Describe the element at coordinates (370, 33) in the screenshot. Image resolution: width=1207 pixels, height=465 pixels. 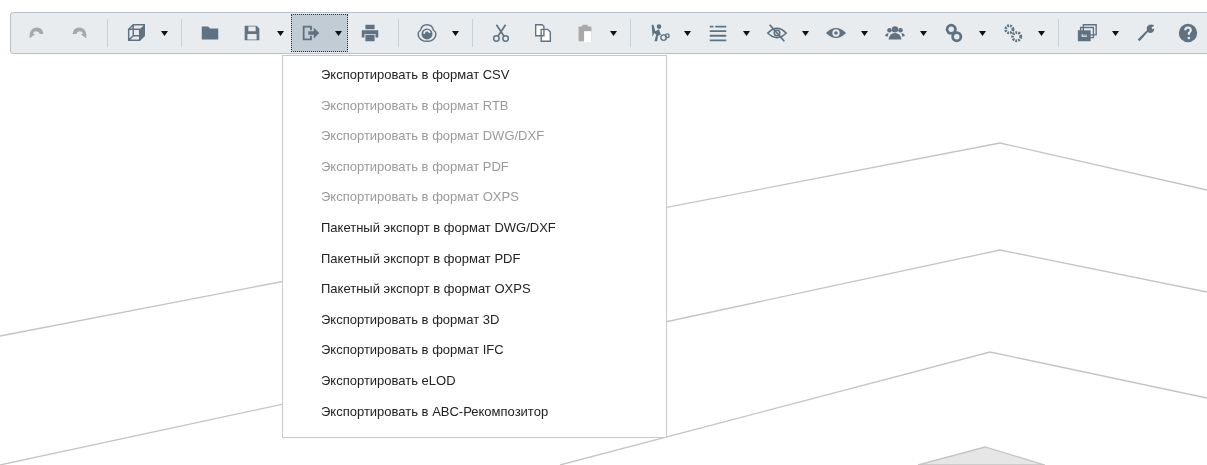
I see `printer-icon` at that location.